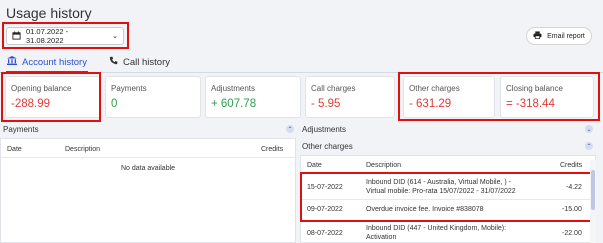  I want to click on card-payments: Payments 0, so click(153, 97).